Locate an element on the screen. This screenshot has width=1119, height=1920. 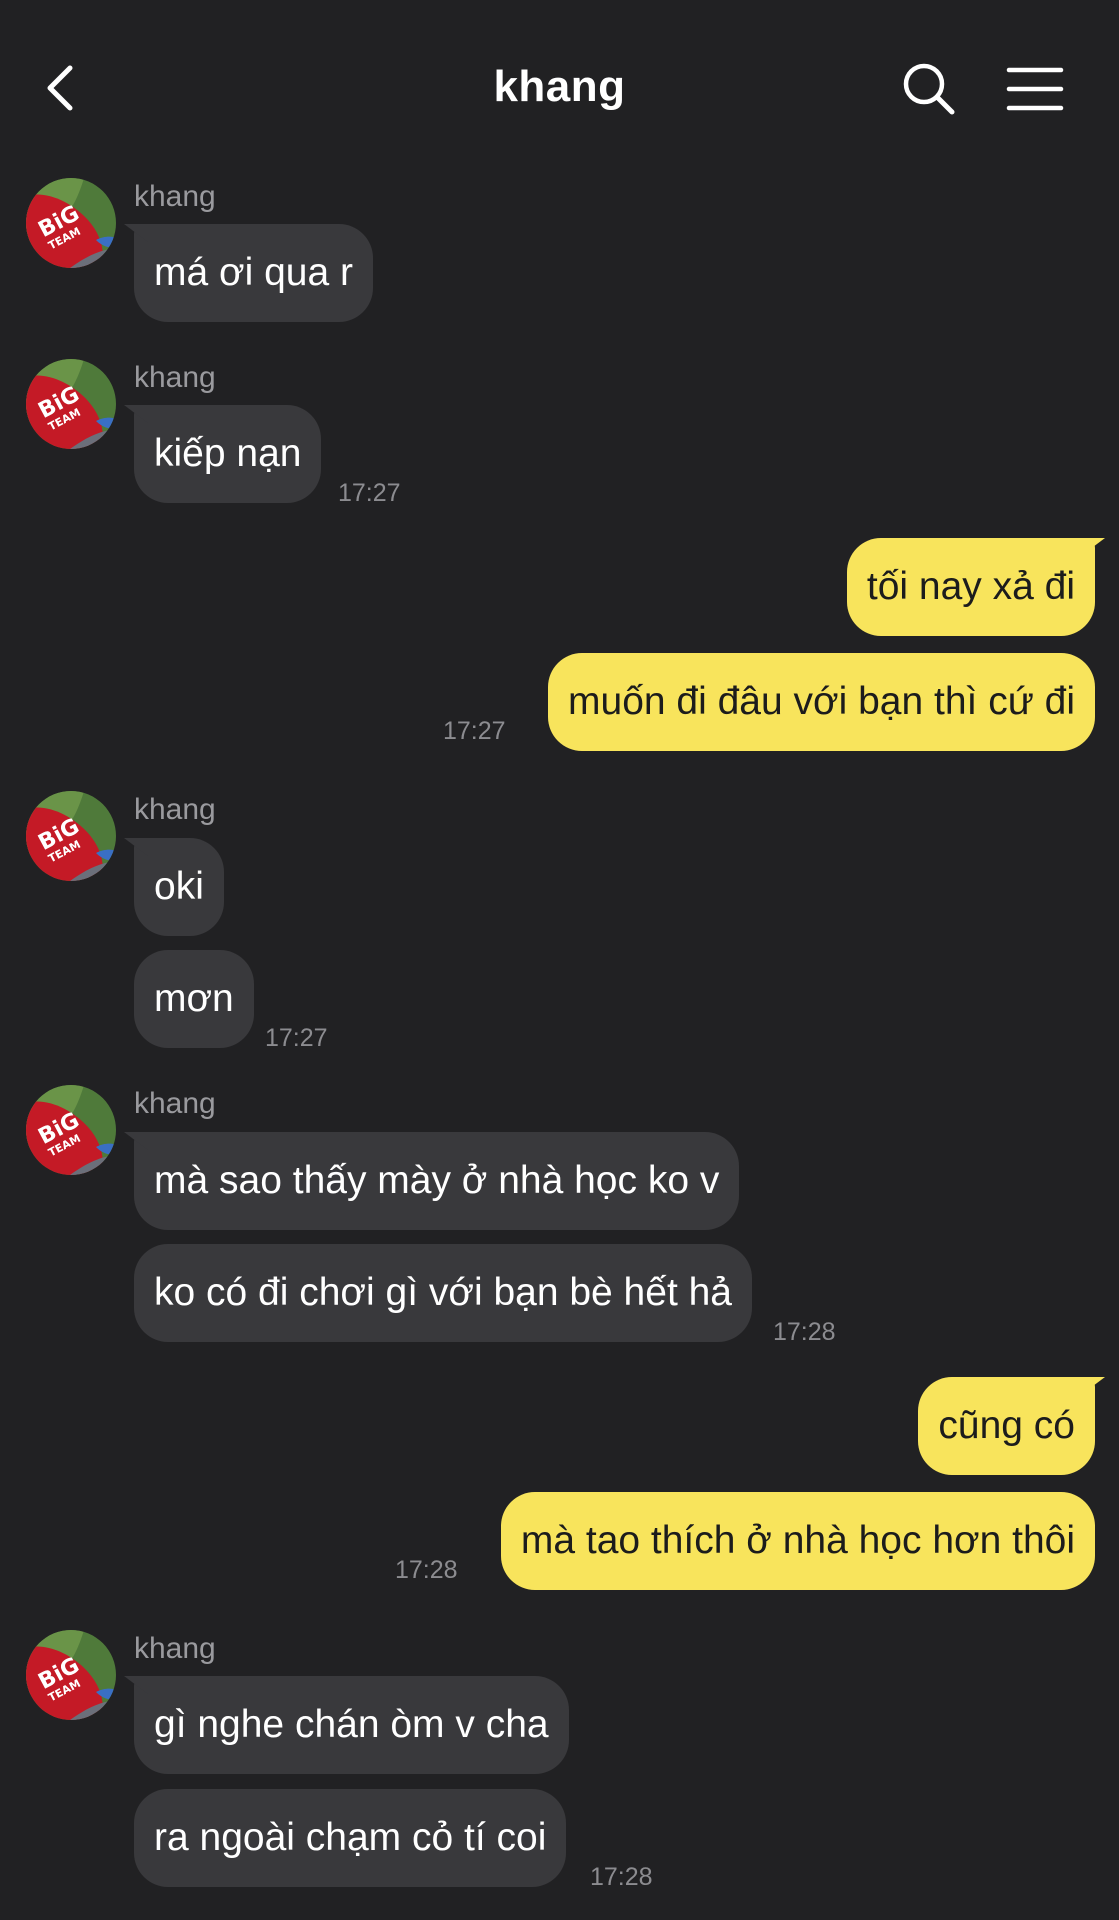
search-icon is located at coordinates (929, 89).